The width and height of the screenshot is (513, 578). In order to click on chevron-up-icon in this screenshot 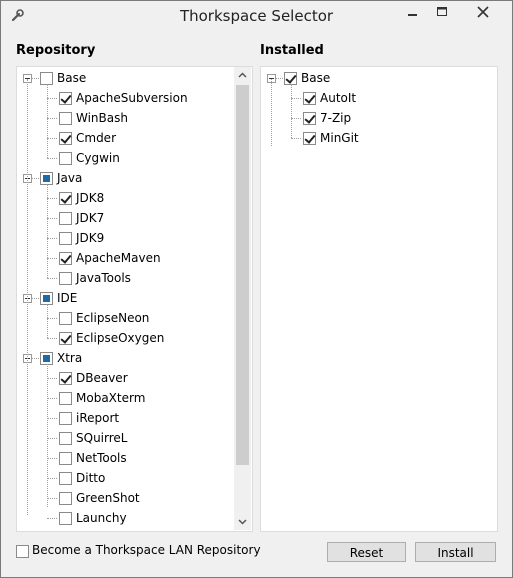, I will do `click(242, 75)`.